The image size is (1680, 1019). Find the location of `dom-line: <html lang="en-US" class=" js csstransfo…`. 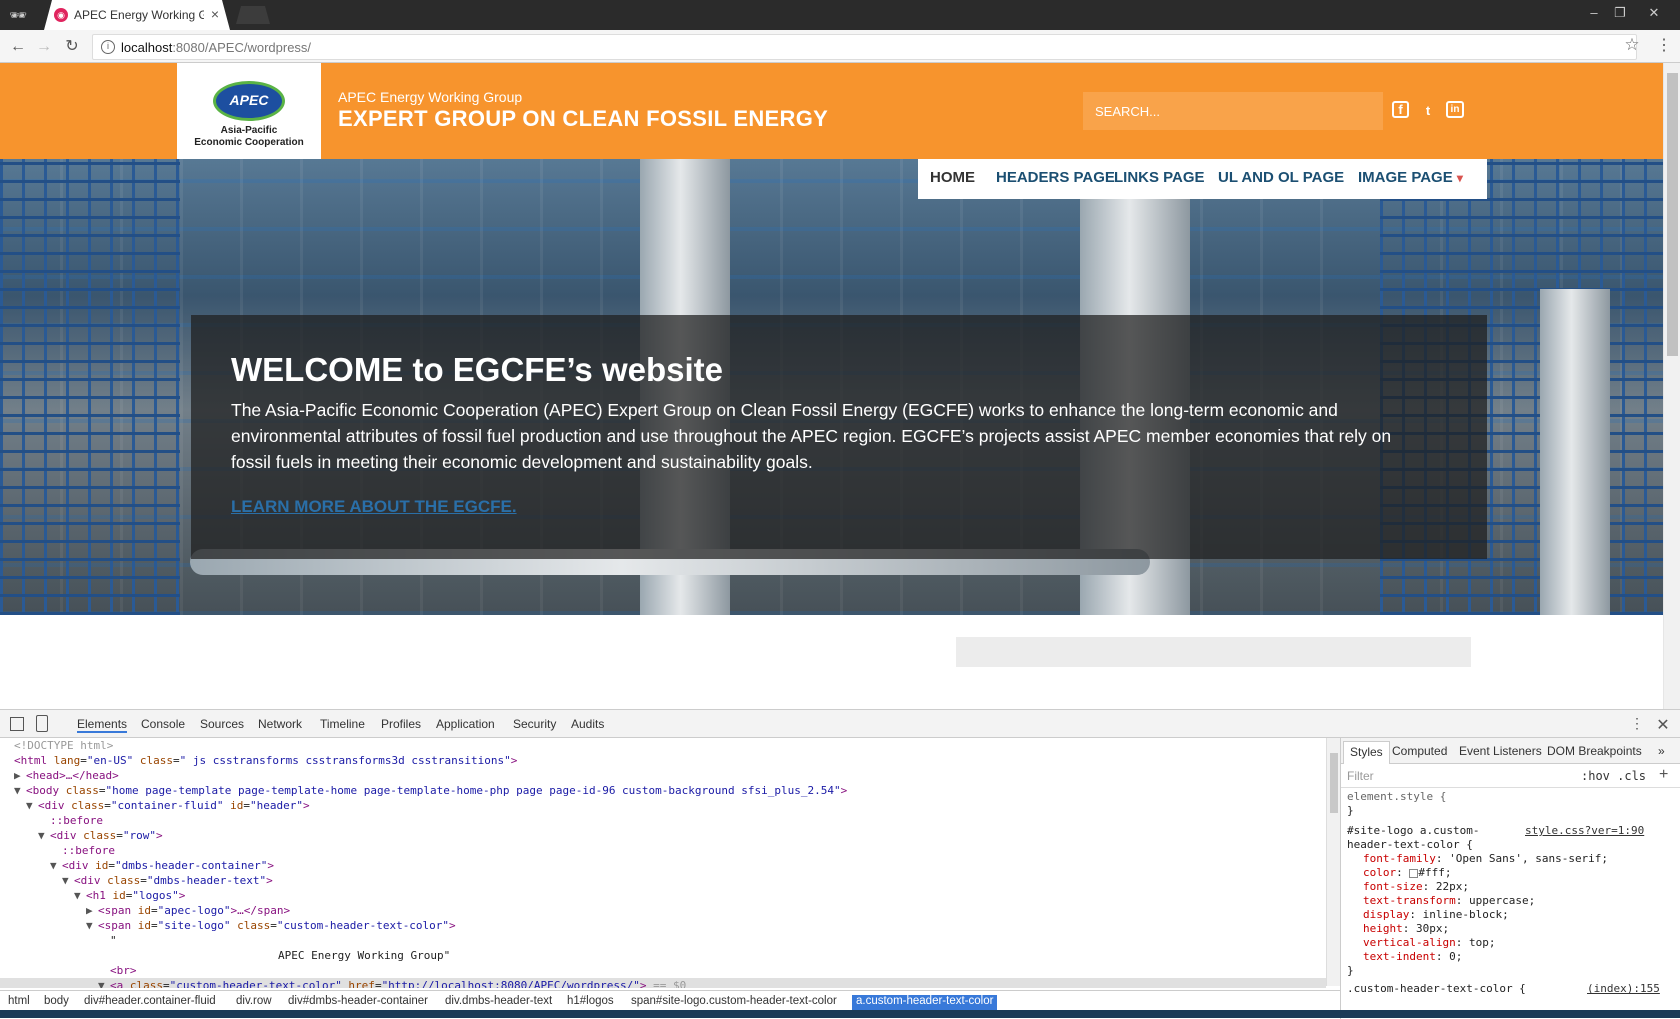

dom-line: <html lang="en-US" class=" js csstransfo… is located at coordinates (663, 760).